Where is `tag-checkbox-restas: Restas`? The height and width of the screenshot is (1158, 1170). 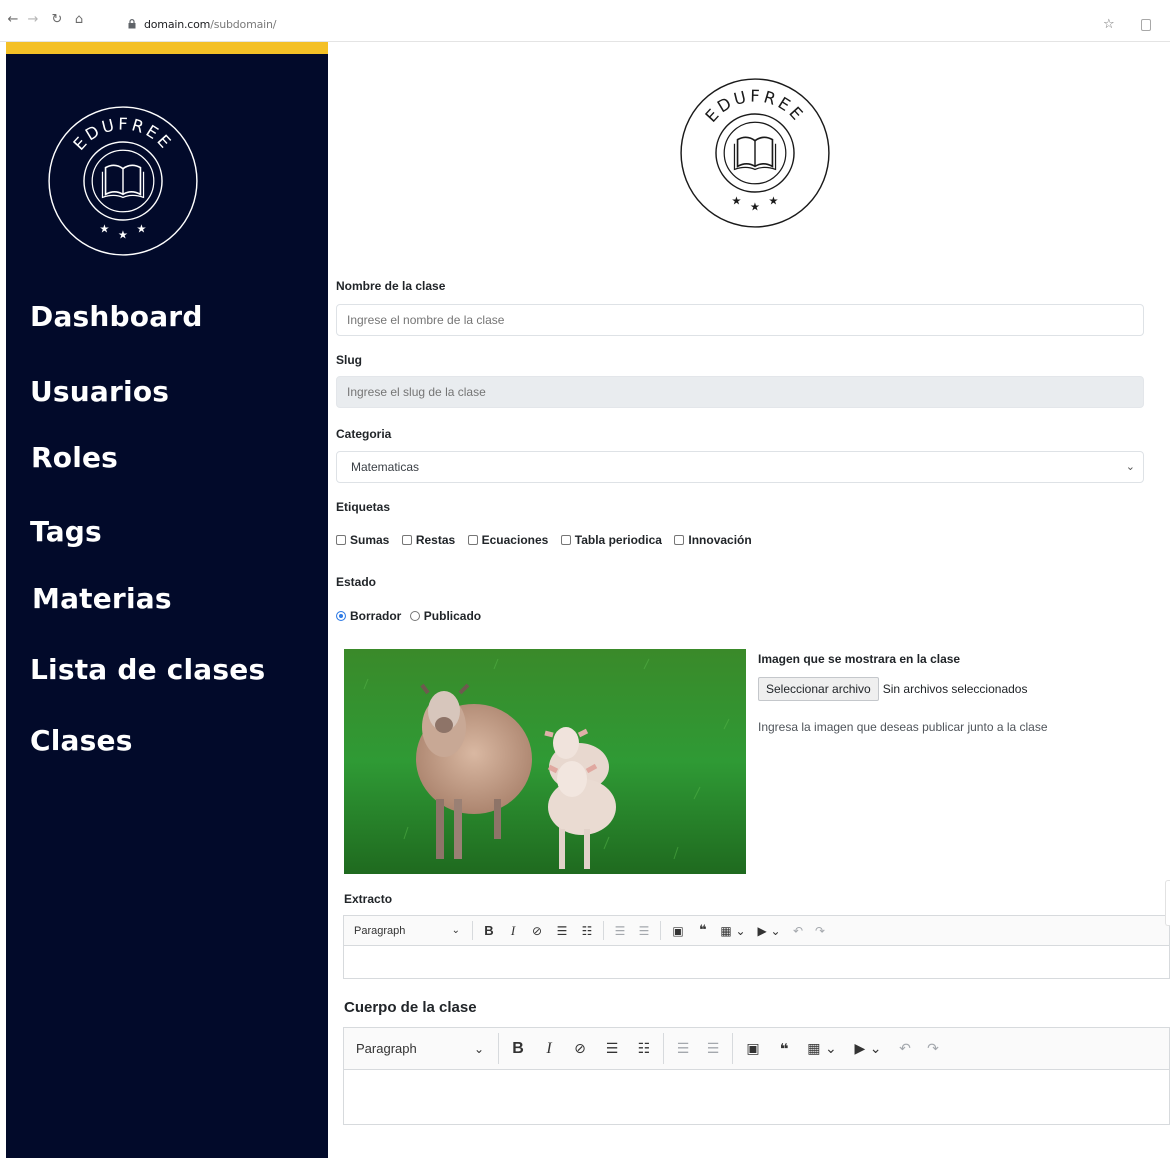
tag-checkbox-restas: Restas is located at coordinates (428, 540).